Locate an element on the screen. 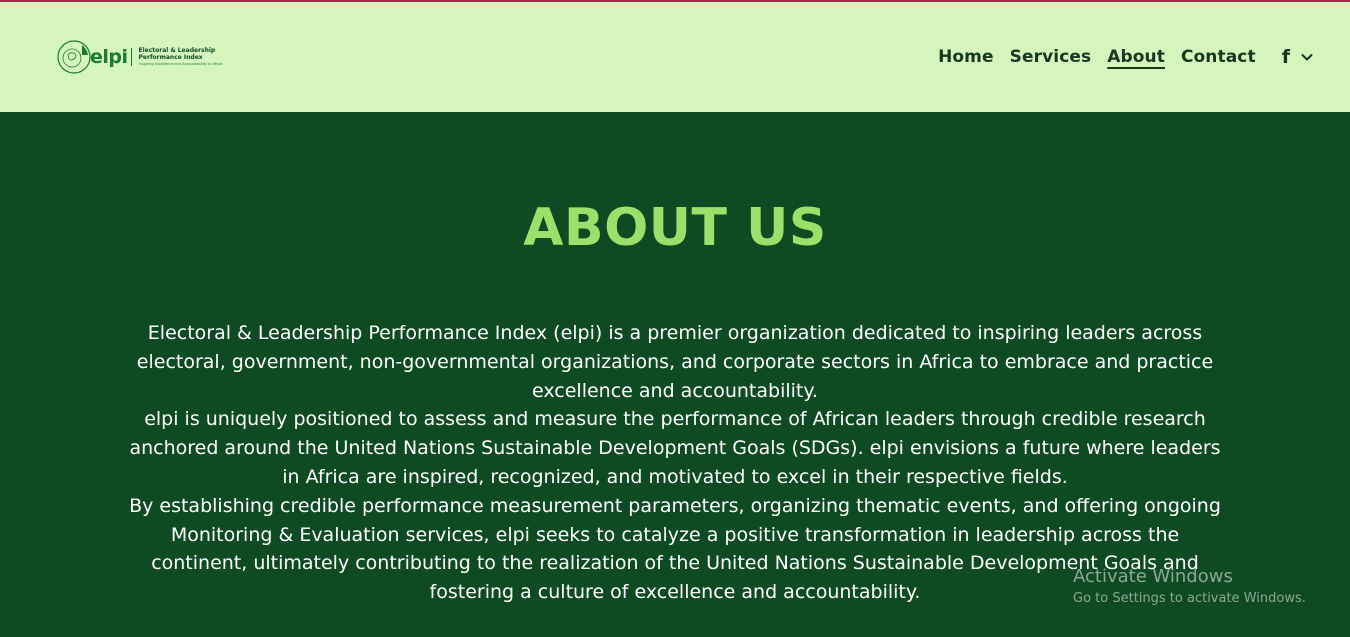 This screenshot has width=1350, height=637. logo-name-line1: Electoral & Leadership is located at coordinates (177, 50).